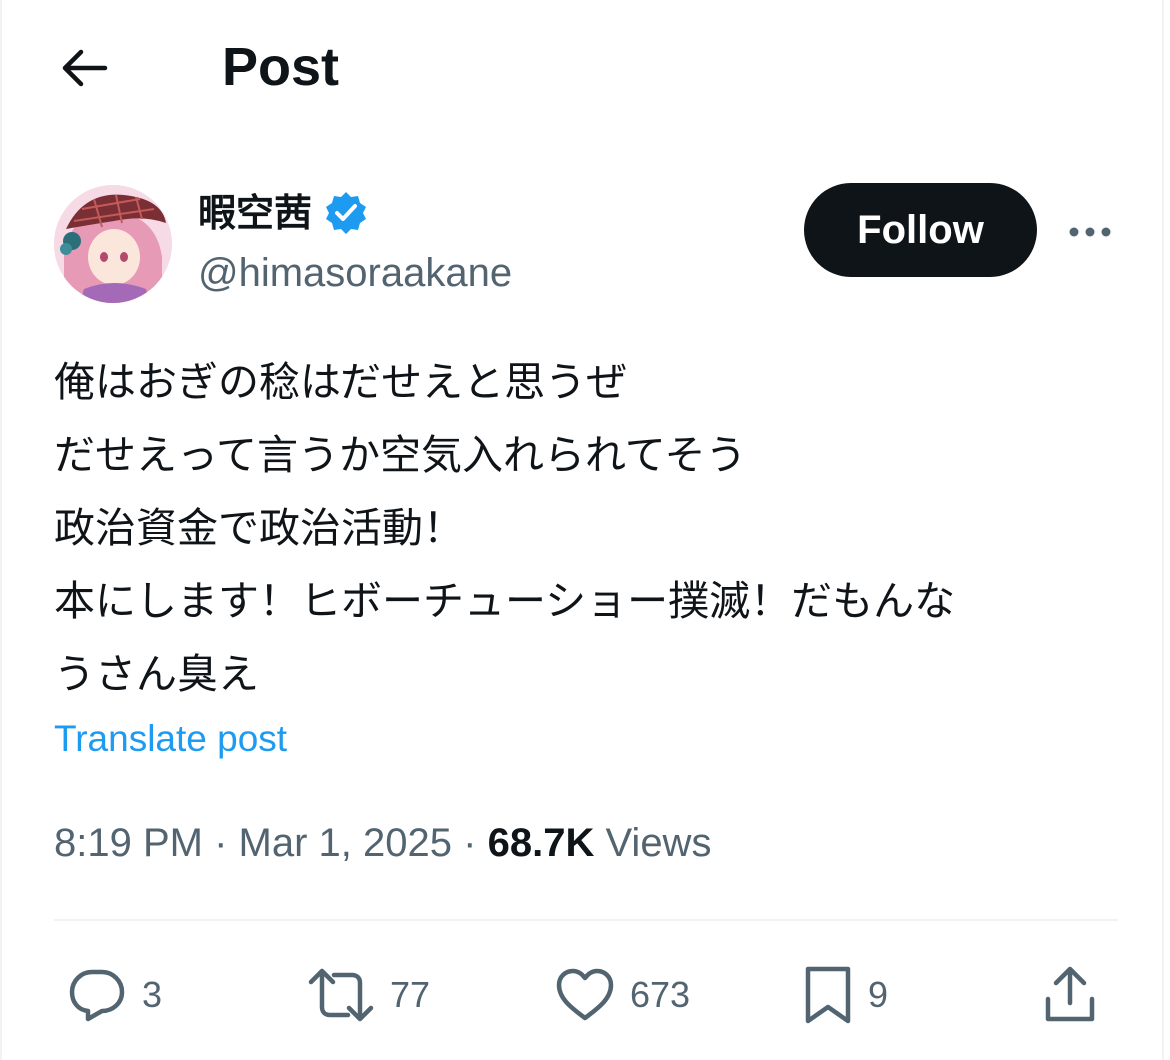  I want to click on post-text-line: だせえって言うか空気入れられてそう, so click(400, 455).